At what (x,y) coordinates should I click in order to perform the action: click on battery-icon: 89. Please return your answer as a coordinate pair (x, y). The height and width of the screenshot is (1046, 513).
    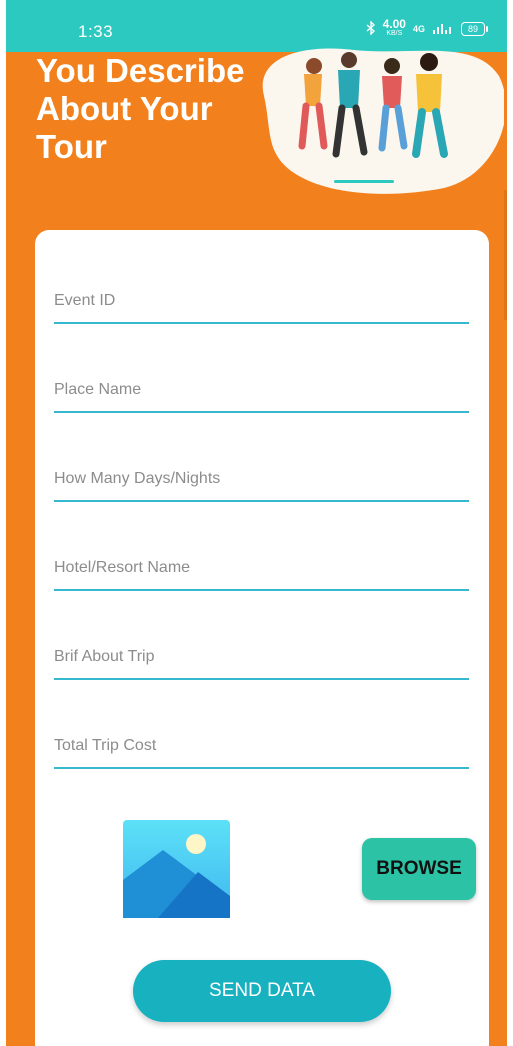
    Looking at the image, I should click on (474, 29).